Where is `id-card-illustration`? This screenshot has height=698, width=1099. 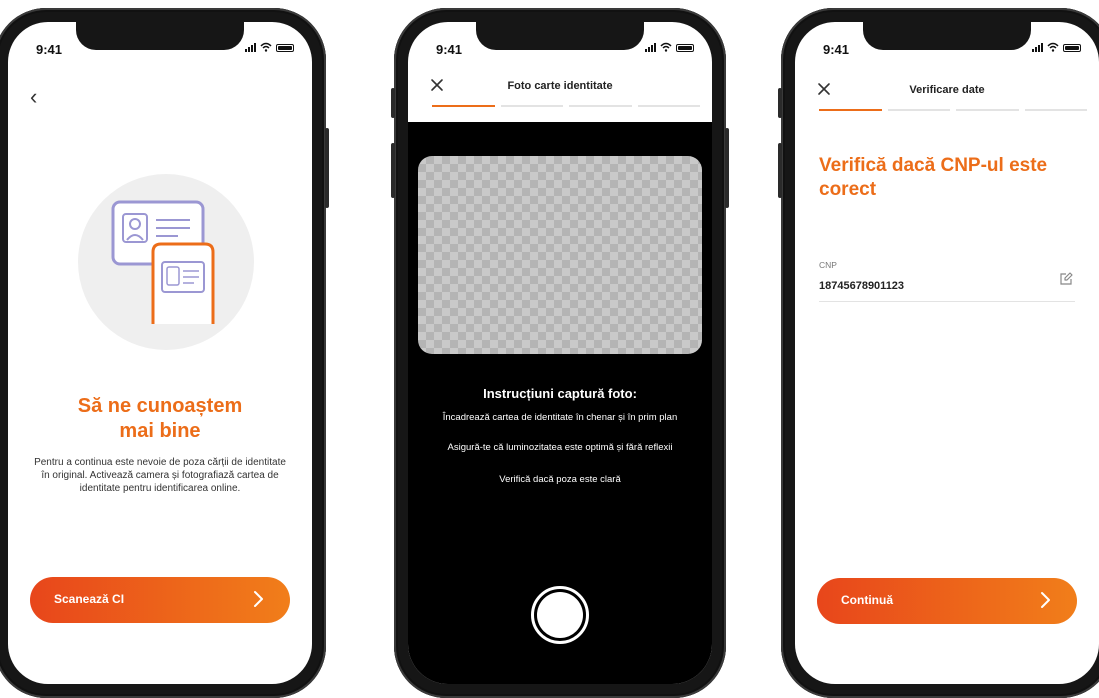 id-card-illustration is located at coordinates (166, 262).